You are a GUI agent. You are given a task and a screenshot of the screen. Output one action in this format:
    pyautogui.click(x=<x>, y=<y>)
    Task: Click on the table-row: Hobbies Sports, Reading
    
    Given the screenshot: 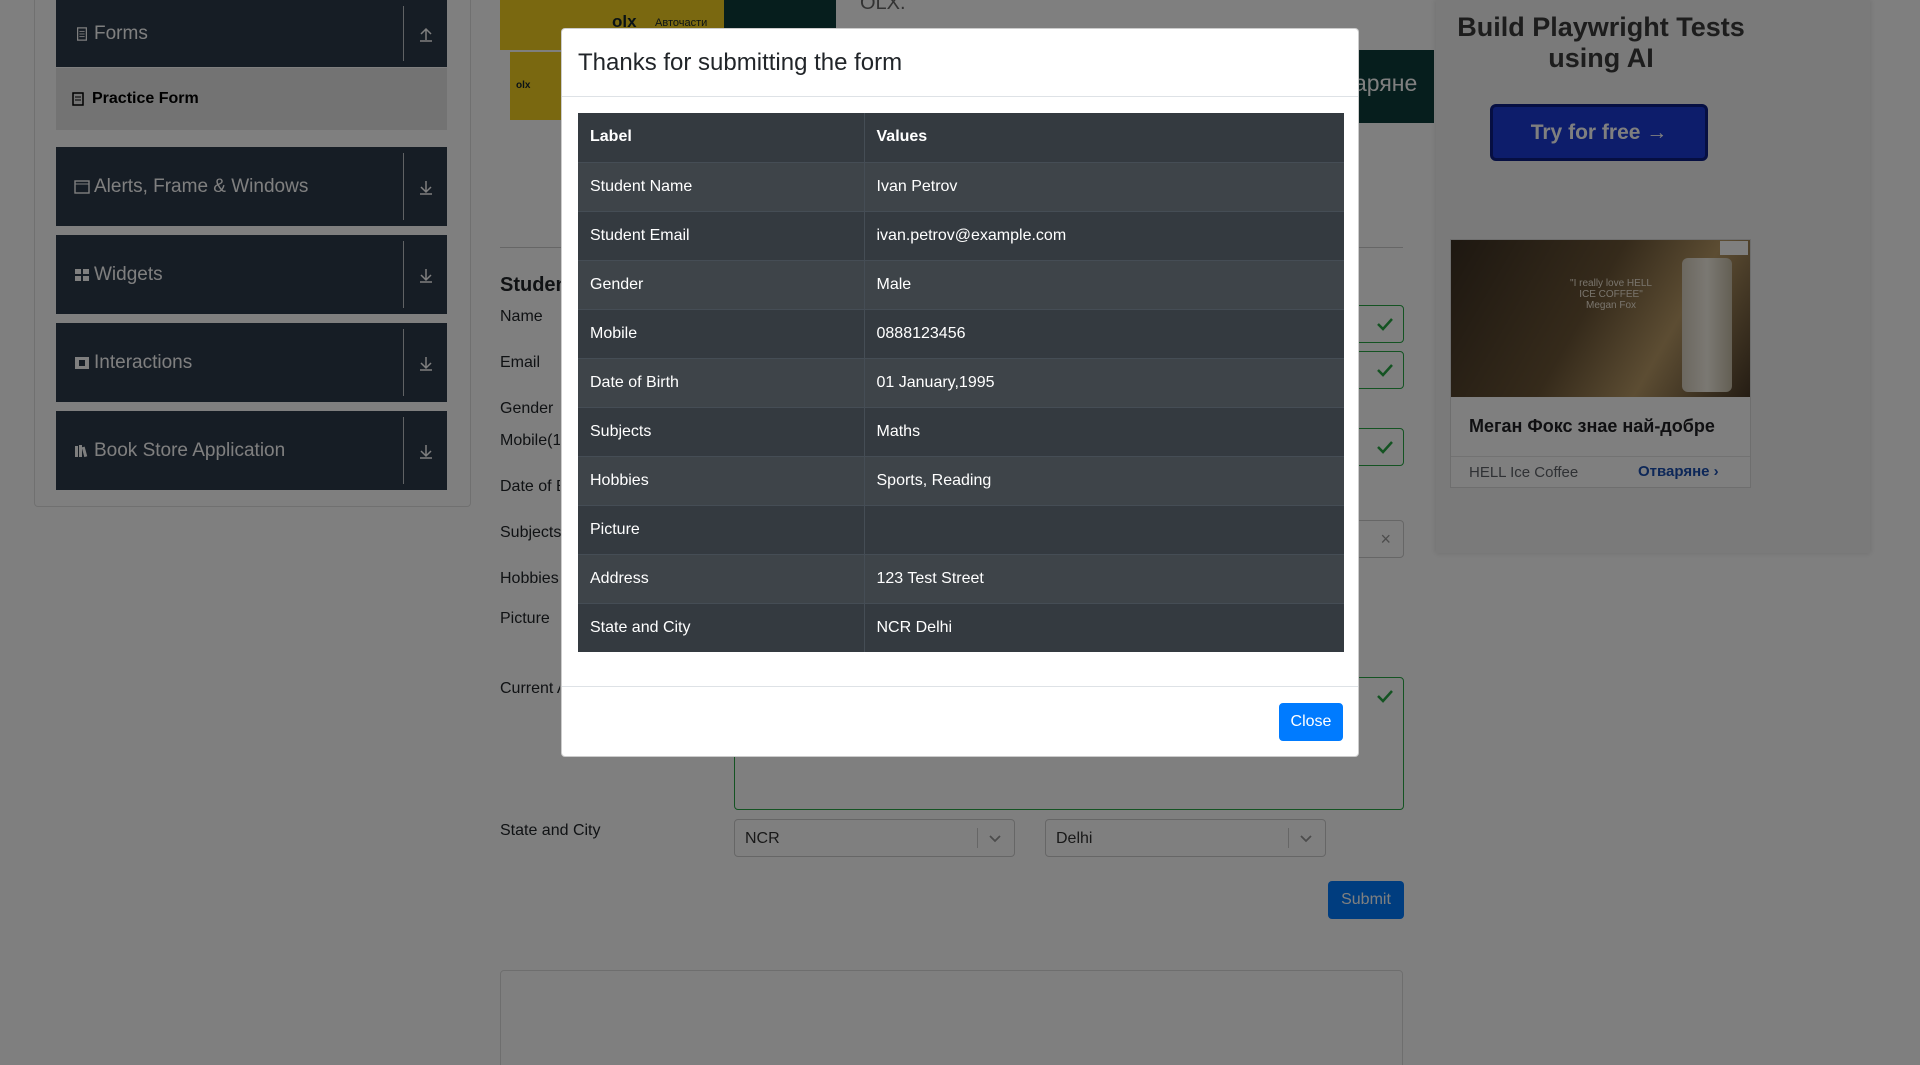 What is the action you would take?
    pyautogui.click(x=961, y=480)
    